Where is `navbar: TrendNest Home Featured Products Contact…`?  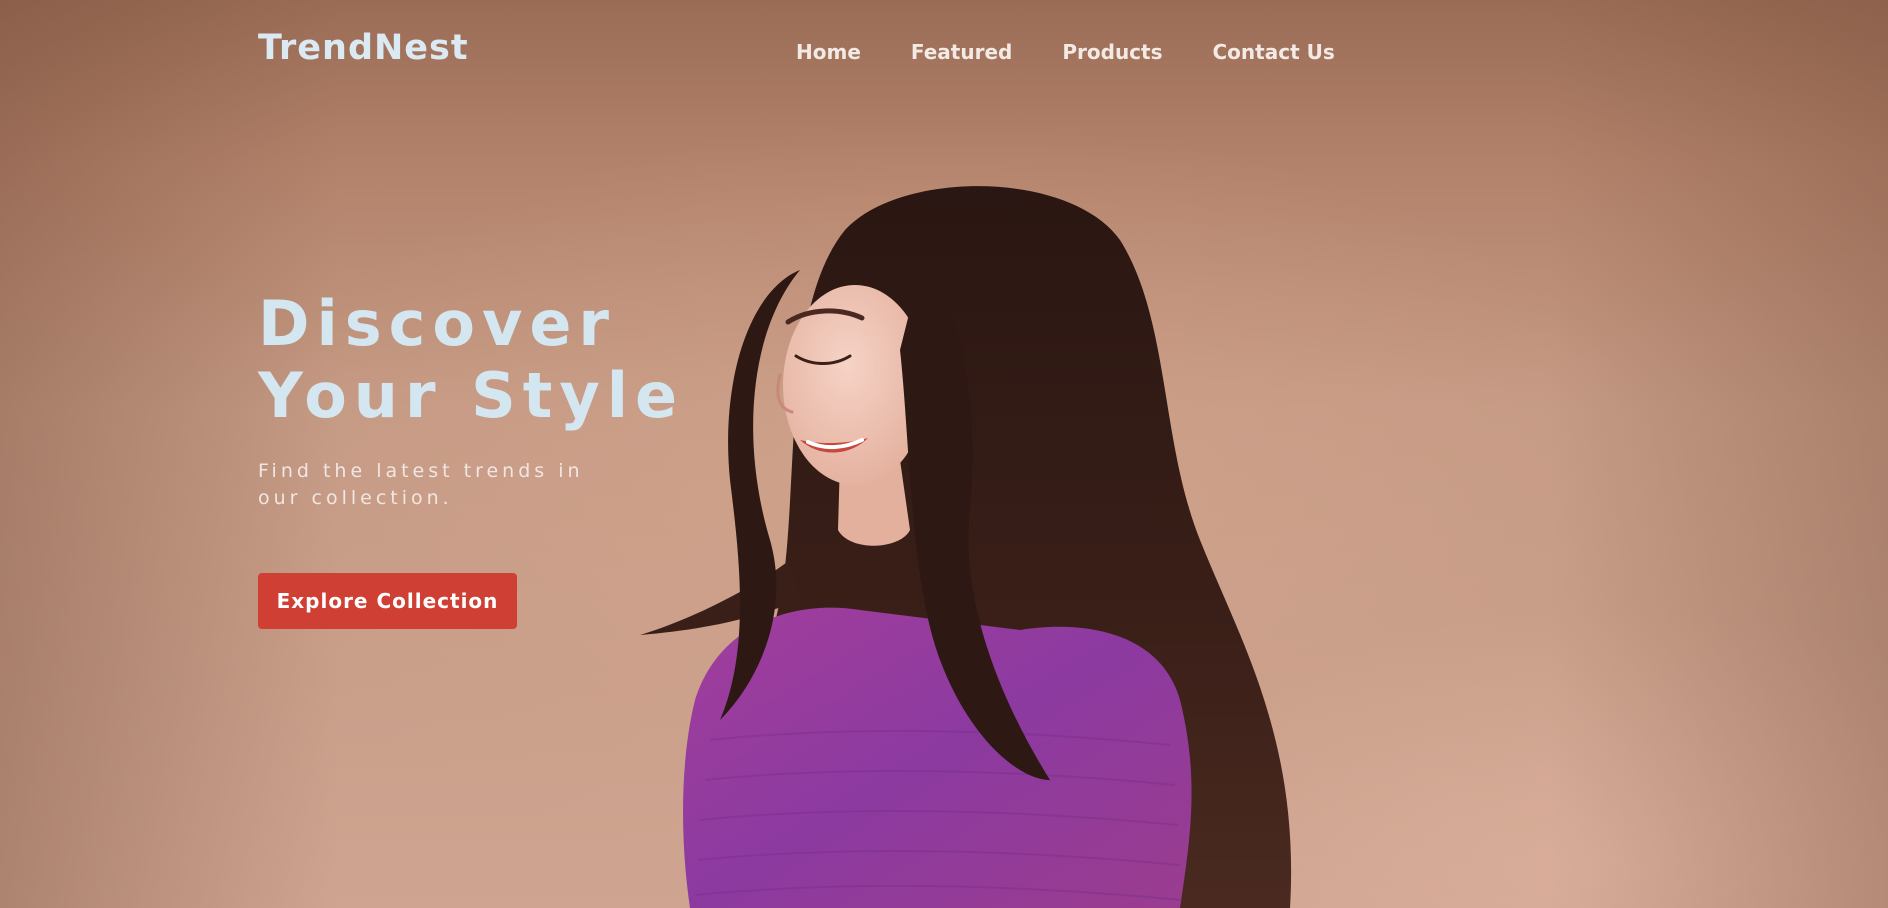
navbar: TrendNest Home Featured Products Contact… is located at coordinates (944, 52).